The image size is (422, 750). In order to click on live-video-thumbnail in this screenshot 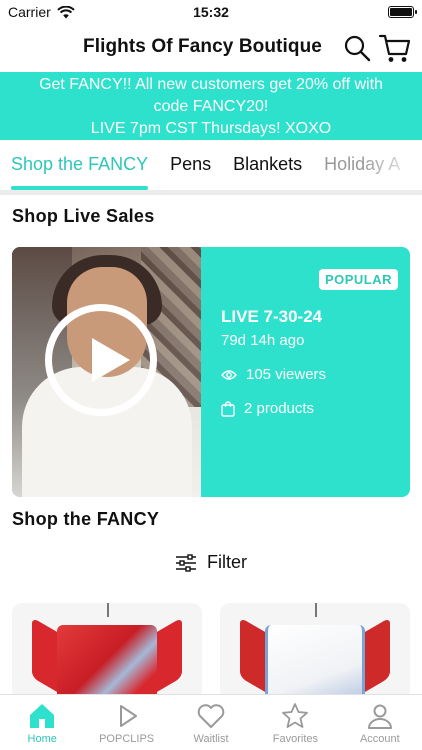, I will do `click(106, 372)`.